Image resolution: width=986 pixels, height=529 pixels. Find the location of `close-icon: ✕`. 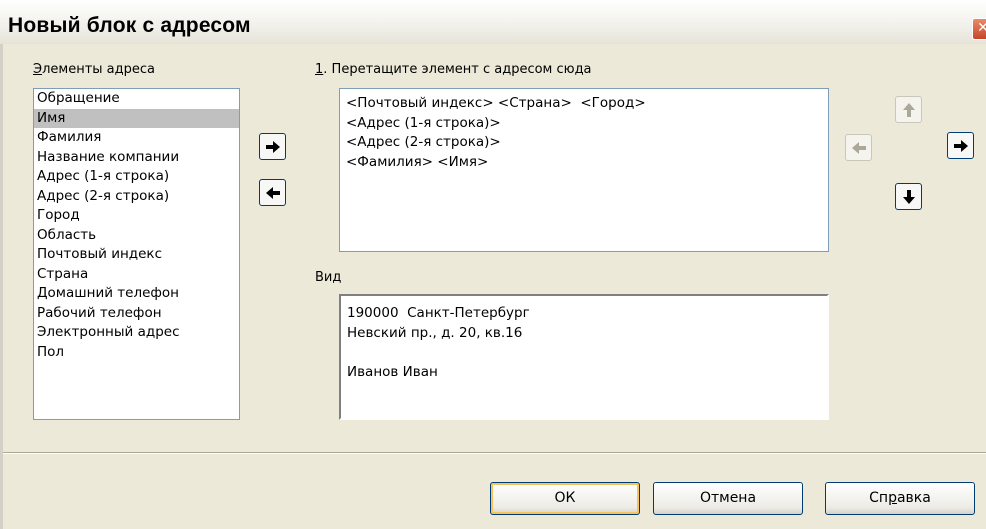

close-icon: ✕ is located at coordinates (981, 28).